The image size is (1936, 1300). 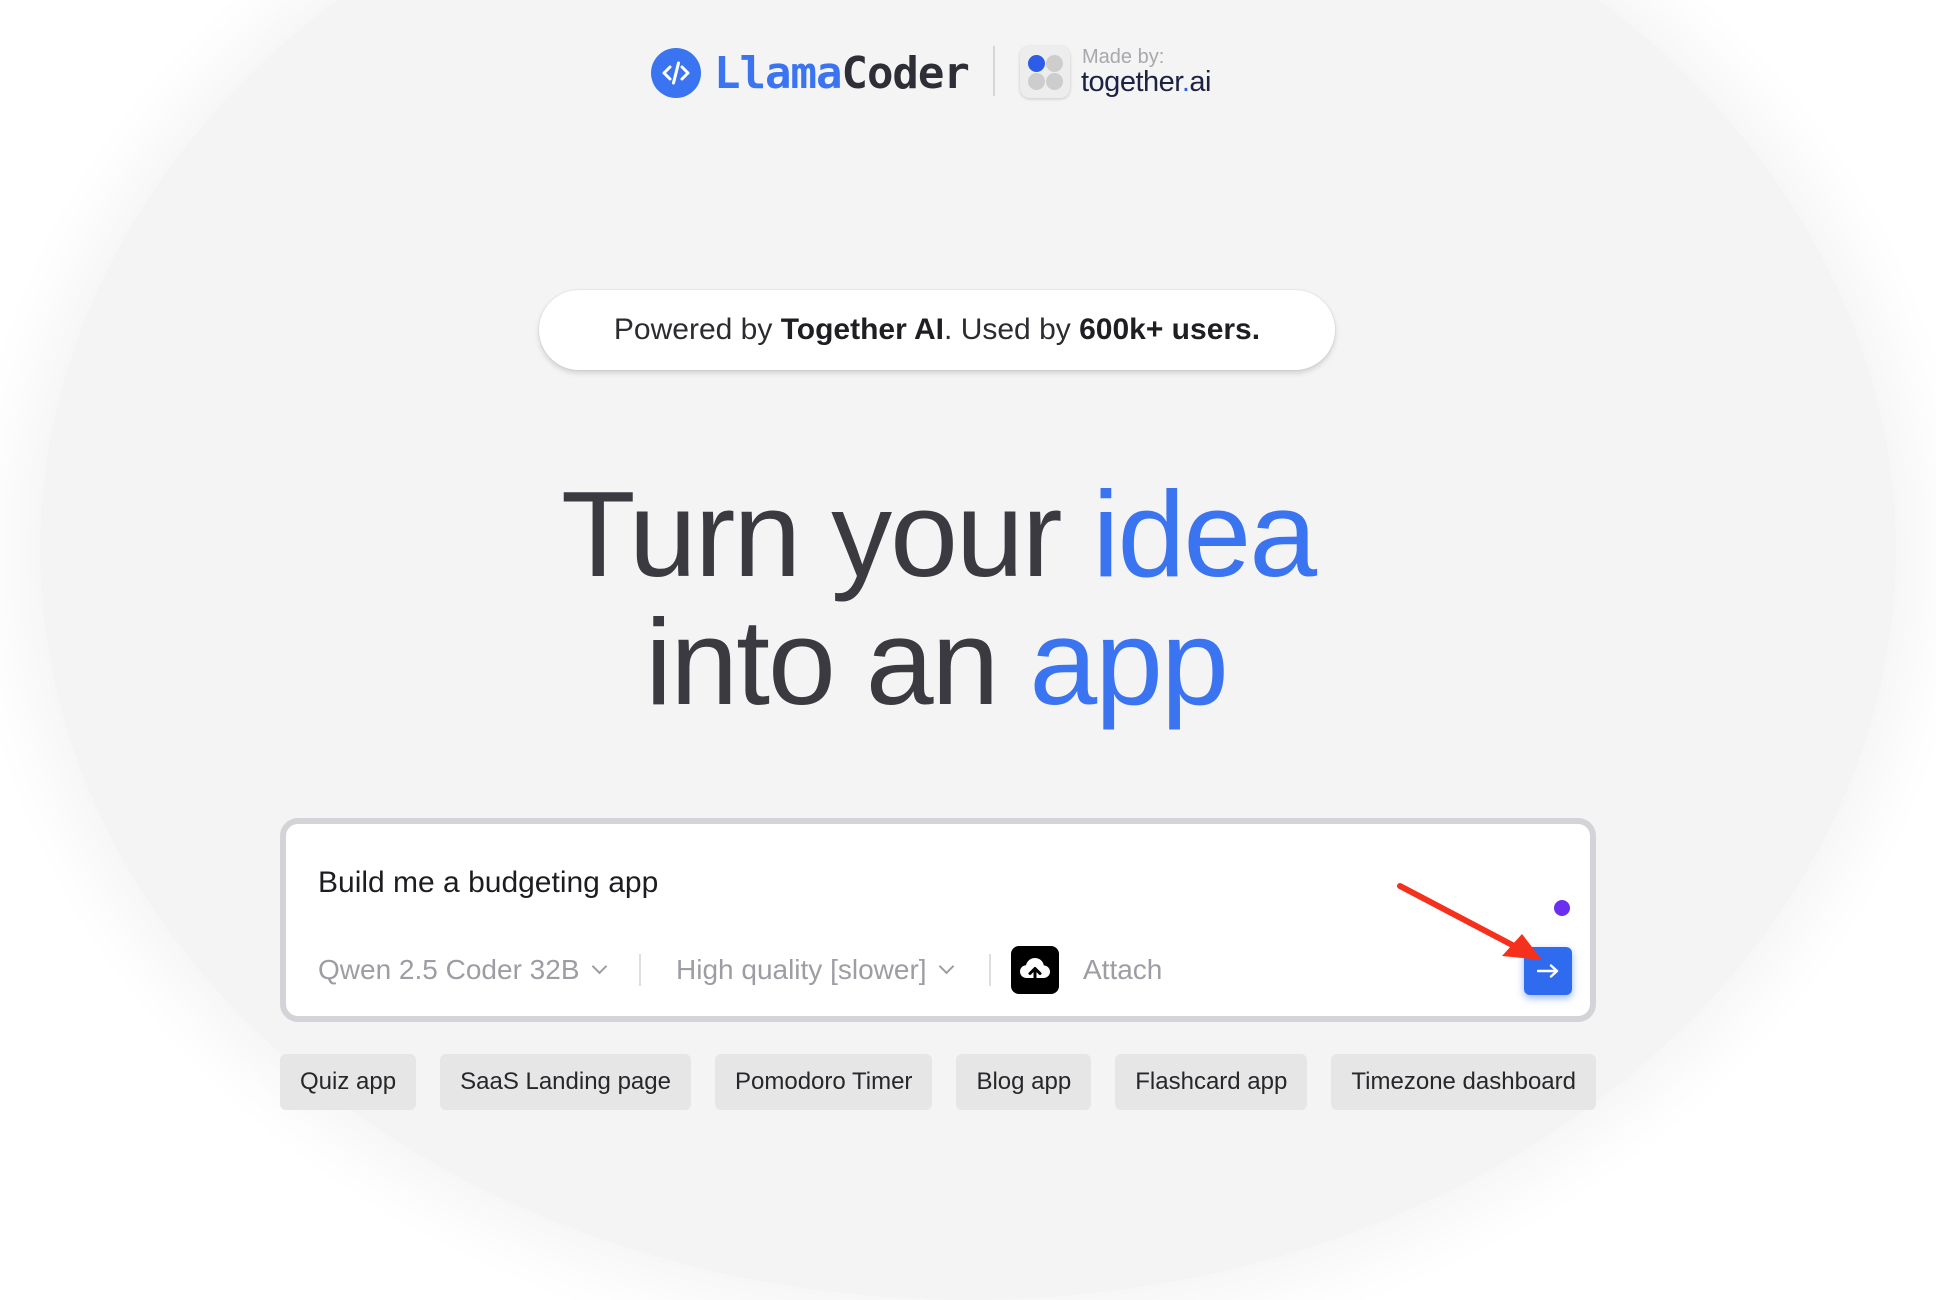 I want to click on headline-line-1: Turn your idea, so click(x=938, y=534).